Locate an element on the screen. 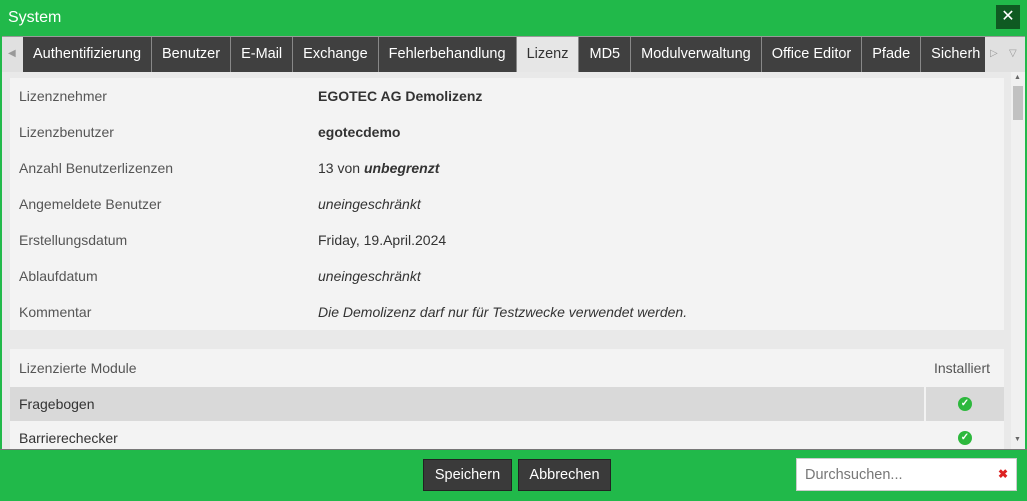 This screenshot has height=501, width=1027. close-icon: ✕ is located at coordinates (1008, 16).